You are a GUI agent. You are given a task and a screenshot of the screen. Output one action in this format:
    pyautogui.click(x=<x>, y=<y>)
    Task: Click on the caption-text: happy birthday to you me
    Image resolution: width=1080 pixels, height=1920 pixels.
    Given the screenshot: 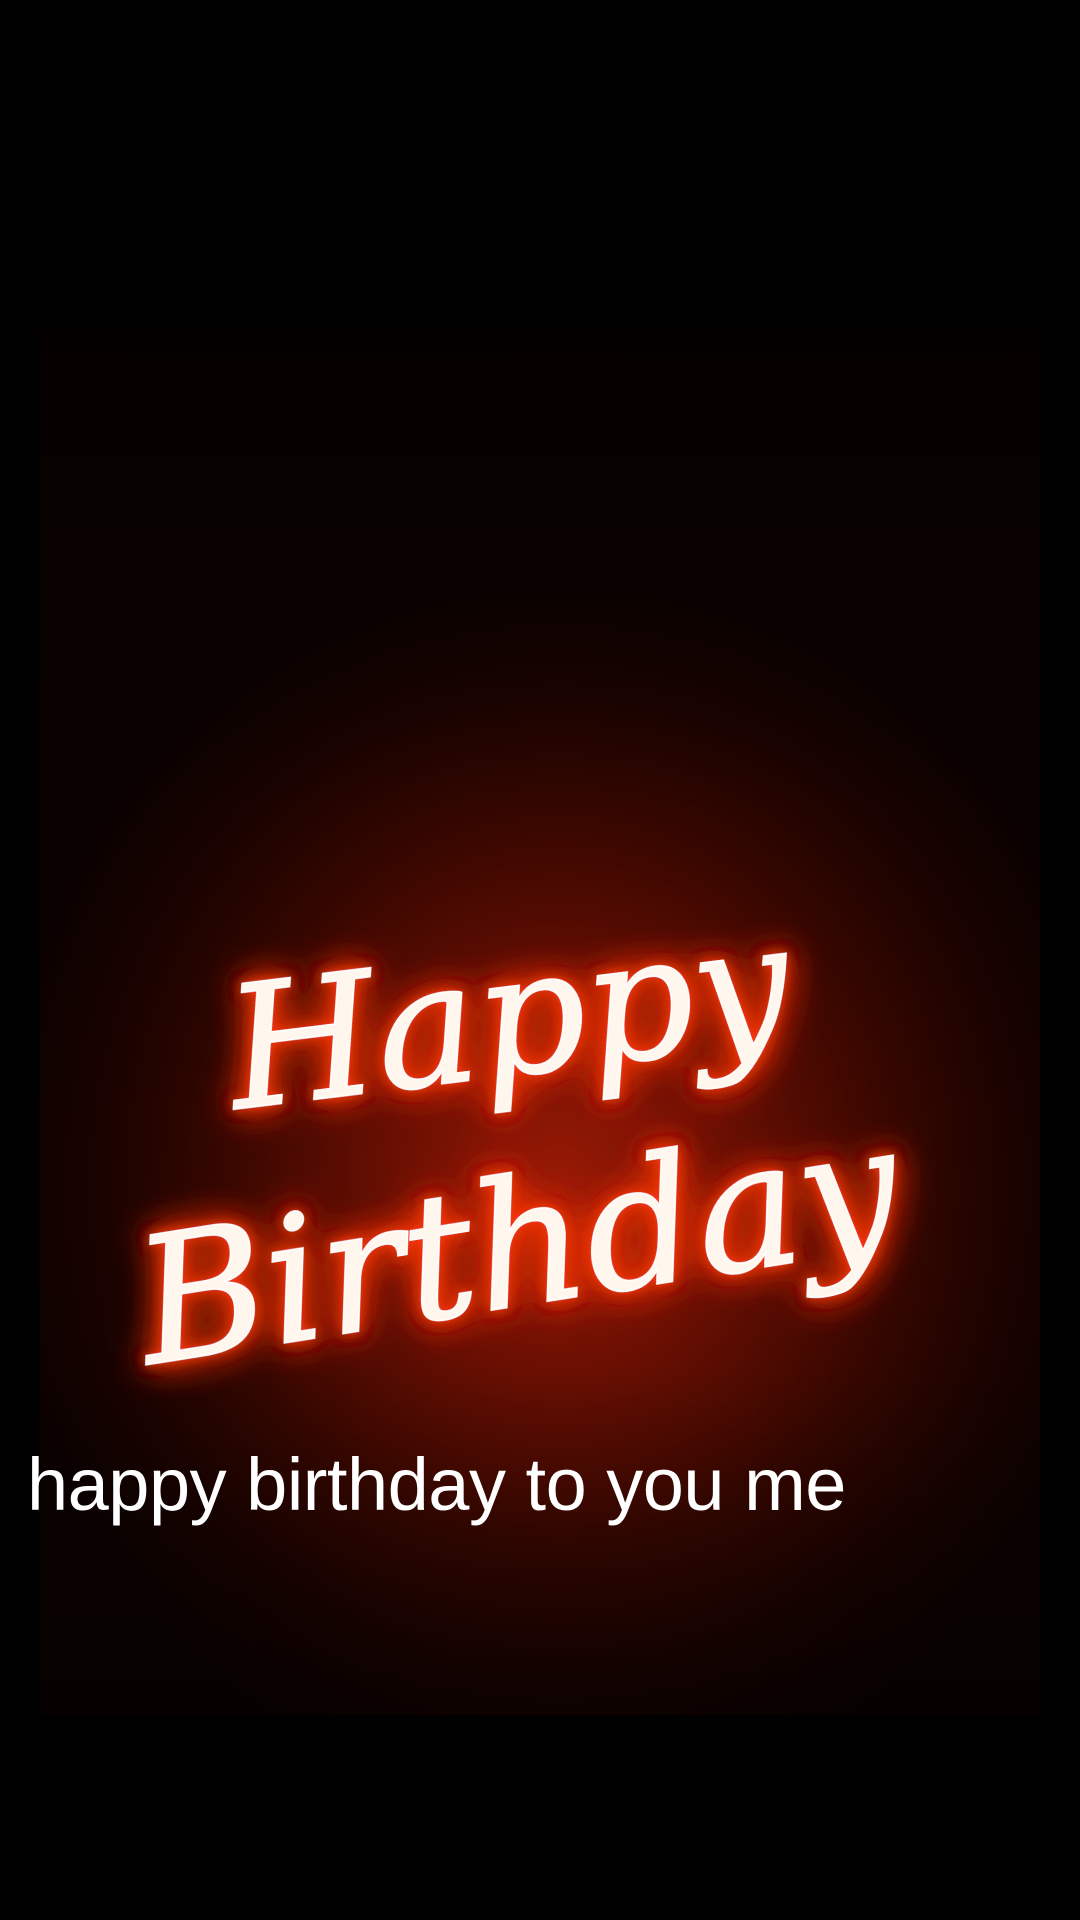 What is the action you would take?
    pyautogui.click(x=436, y=1484)
    